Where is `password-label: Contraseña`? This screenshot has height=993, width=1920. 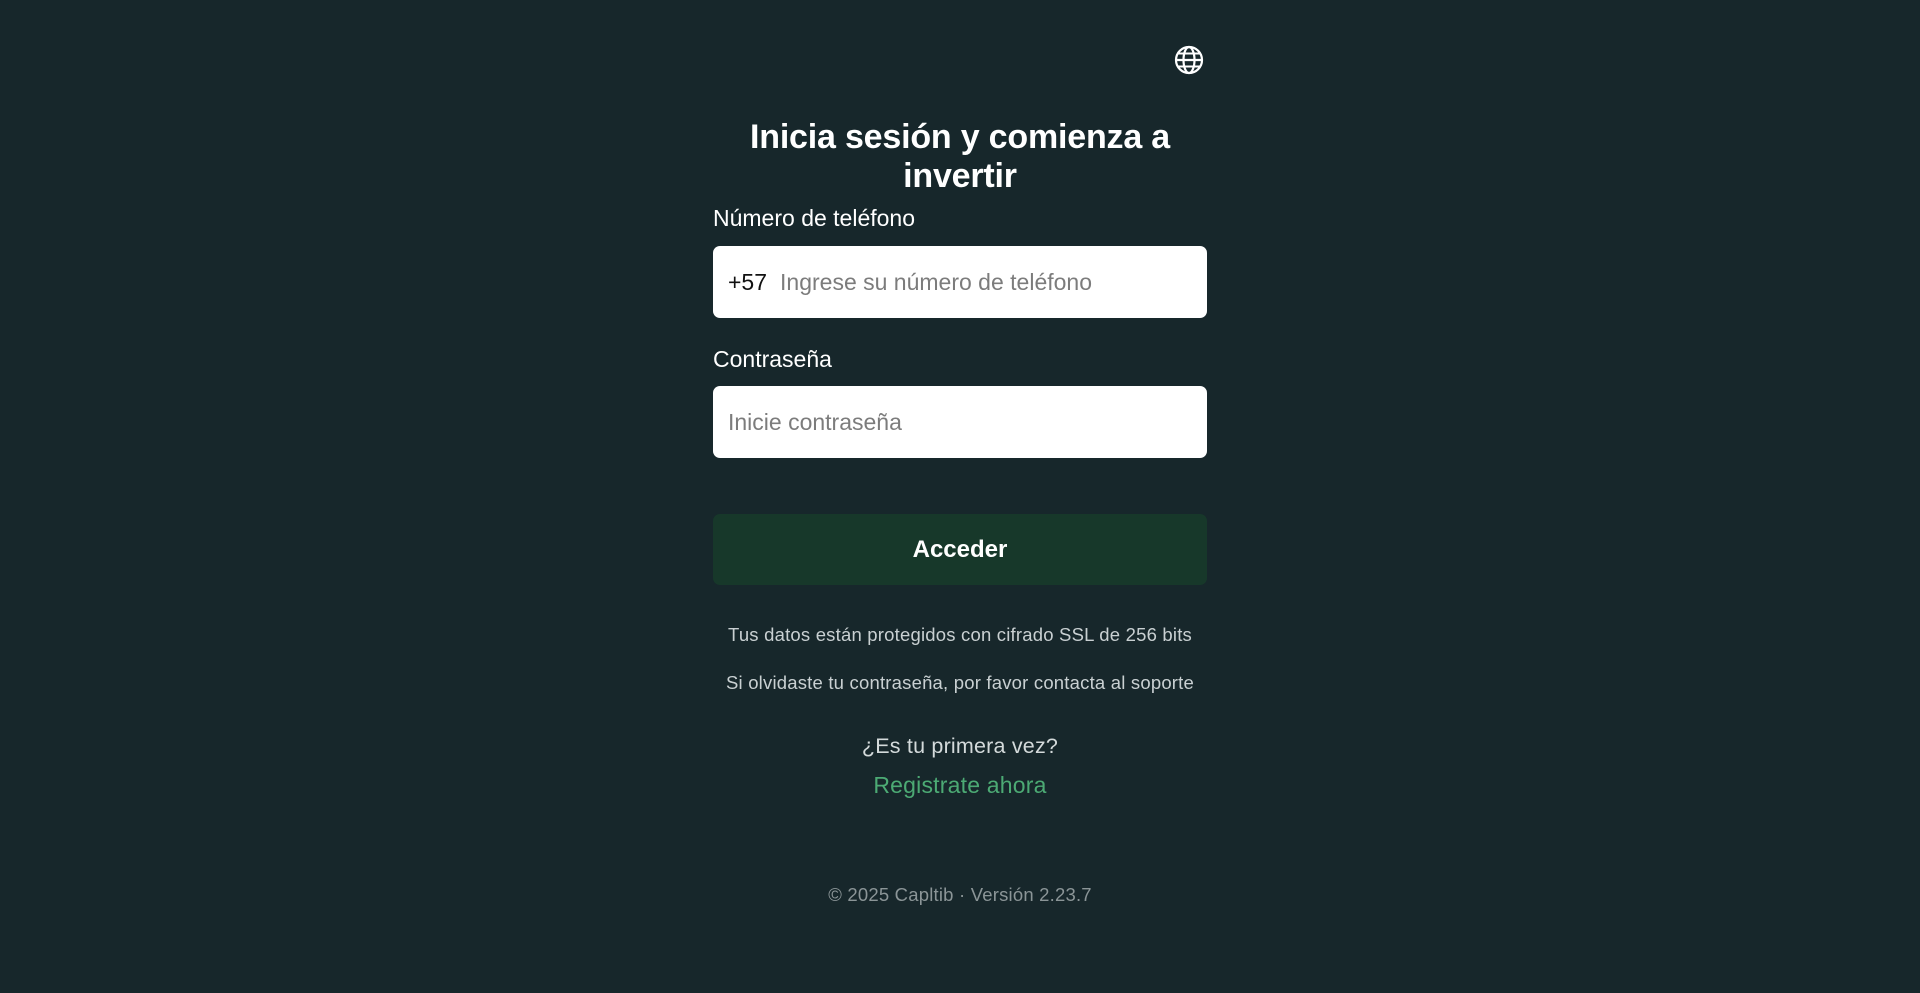 password-label: Contraseña is located at coordinates (772, 359).